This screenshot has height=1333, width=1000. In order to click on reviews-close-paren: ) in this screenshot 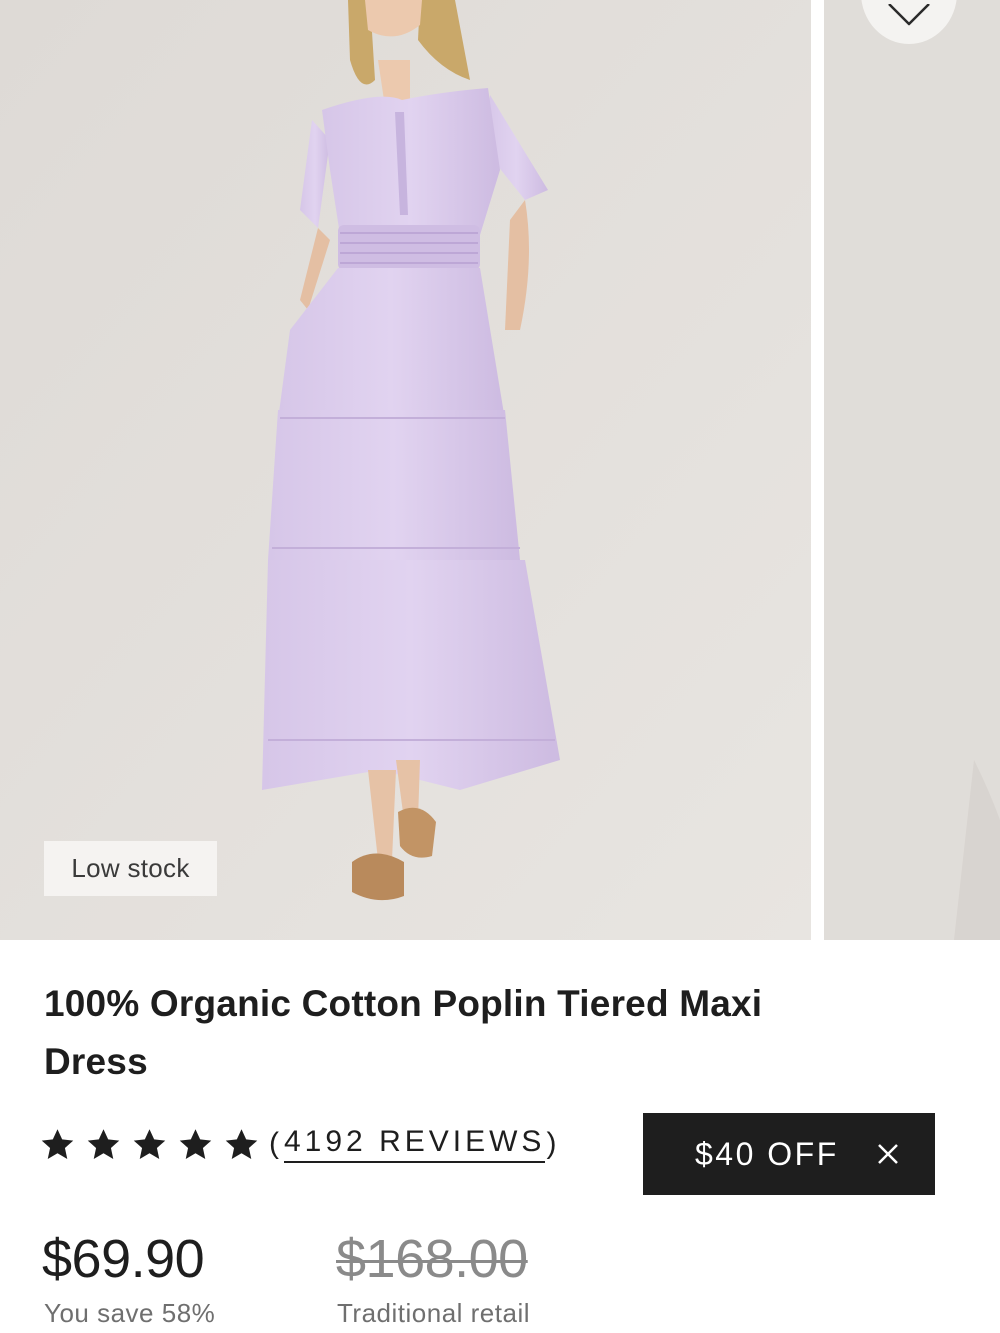, I will do `click(553, 1143)`.